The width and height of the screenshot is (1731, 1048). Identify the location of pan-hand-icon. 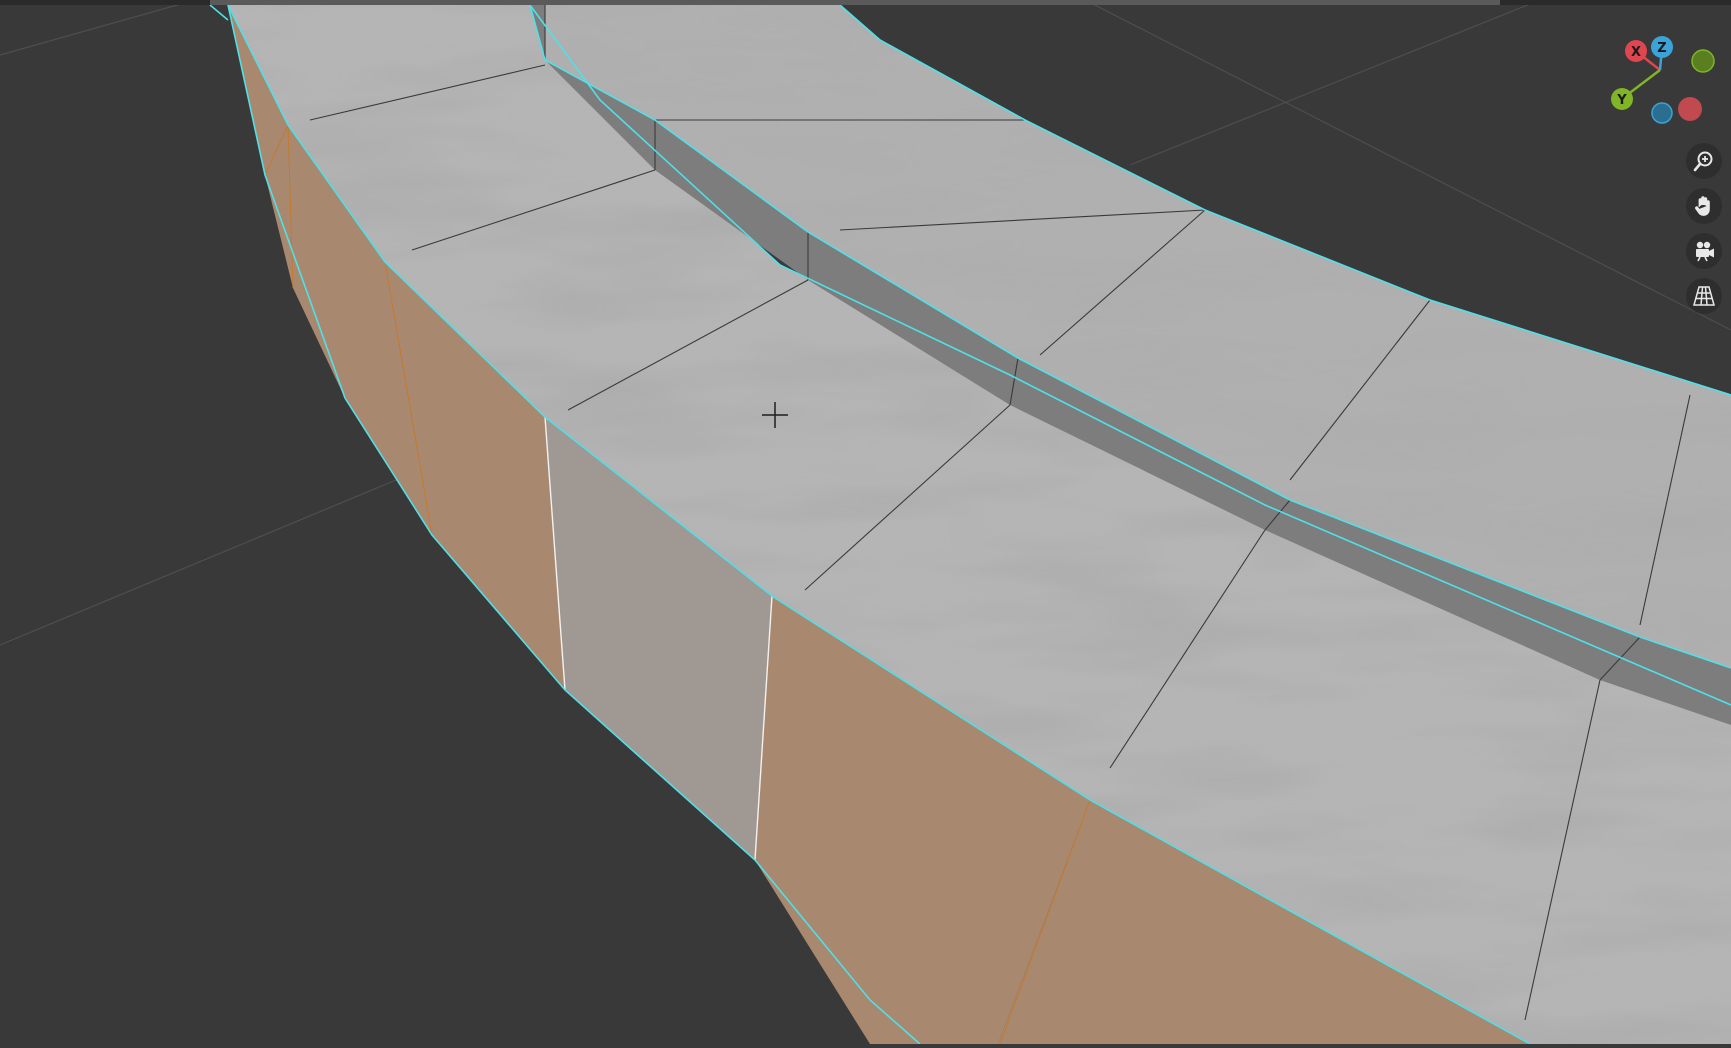
(1702, 206).